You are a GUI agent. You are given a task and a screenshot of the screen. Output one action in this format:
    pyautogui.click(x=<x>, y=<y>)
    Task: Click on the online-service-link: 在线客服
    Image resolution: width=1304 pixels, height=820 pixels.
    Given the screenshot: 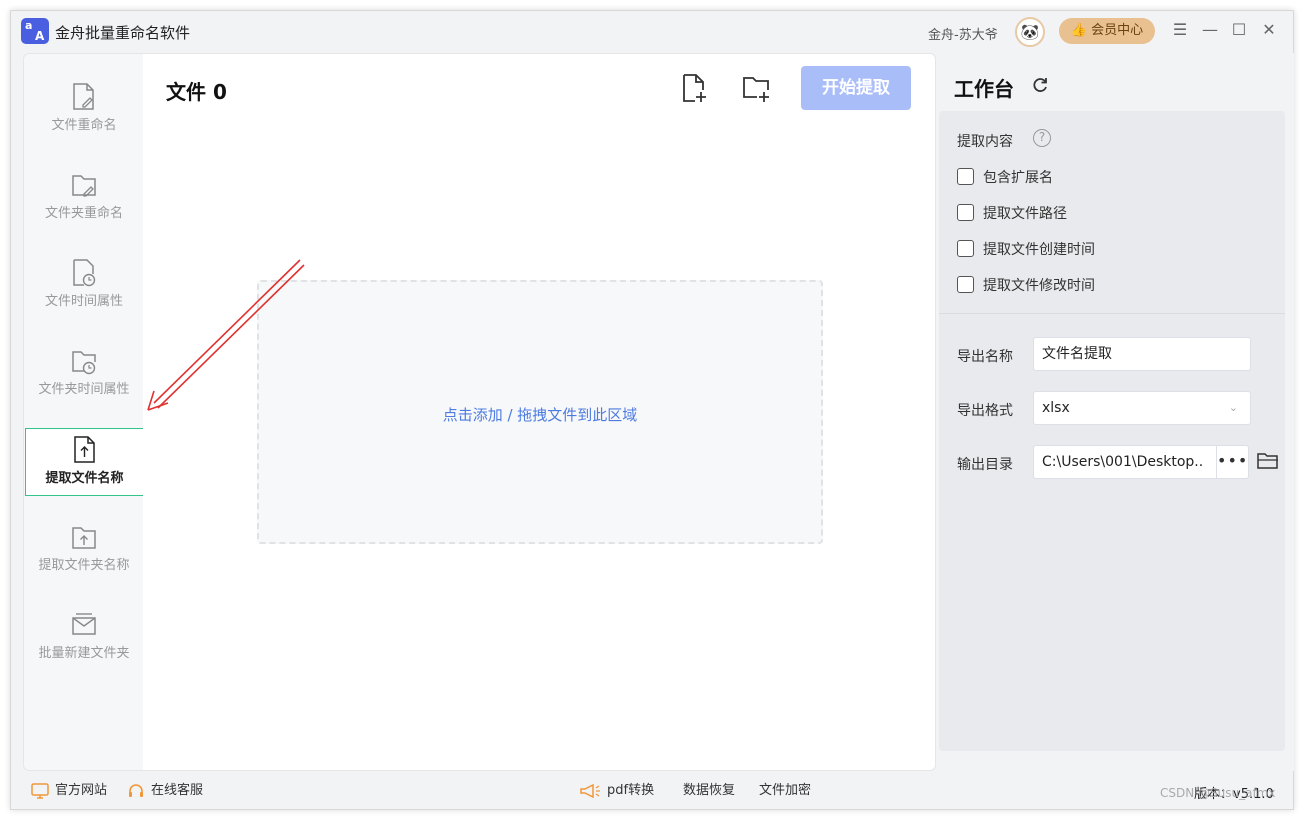 What is the action you would take?
    pyautogui.click(x=165, y=794)
    